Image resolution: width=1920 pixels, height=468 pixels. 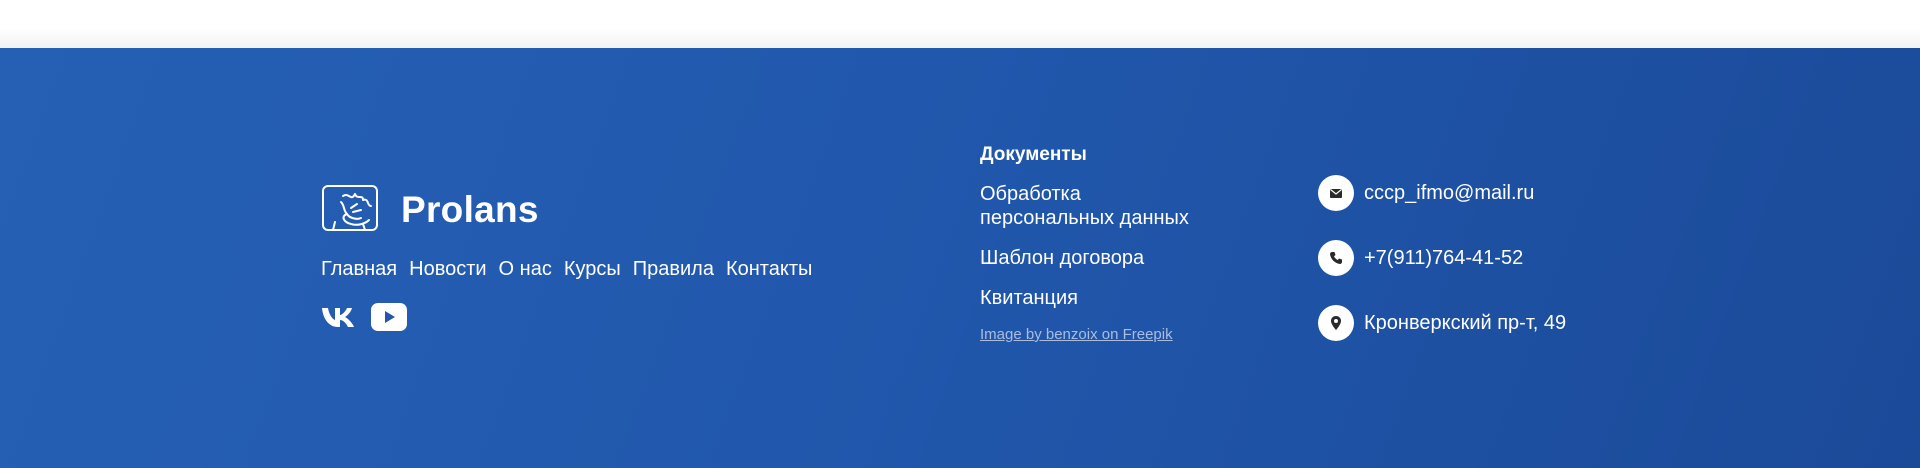 I want to click on contact-phone: +7(911)764-41-52, so click(x=1442, y=258).